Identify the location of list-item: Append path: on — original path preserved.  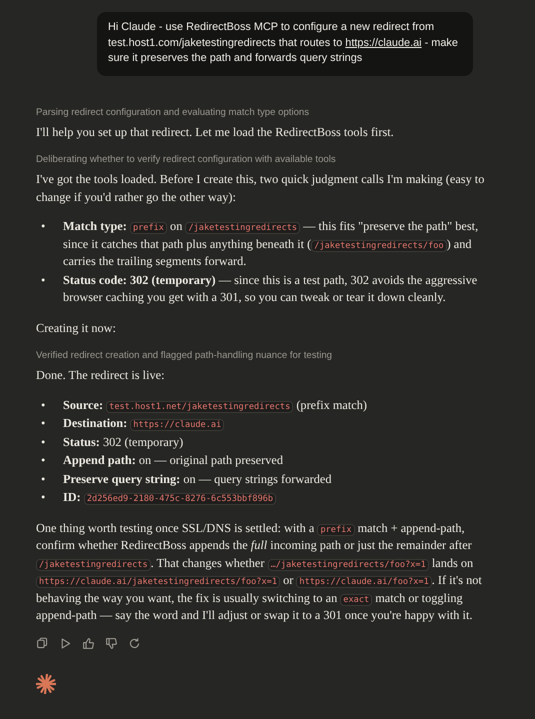
(173, 460).